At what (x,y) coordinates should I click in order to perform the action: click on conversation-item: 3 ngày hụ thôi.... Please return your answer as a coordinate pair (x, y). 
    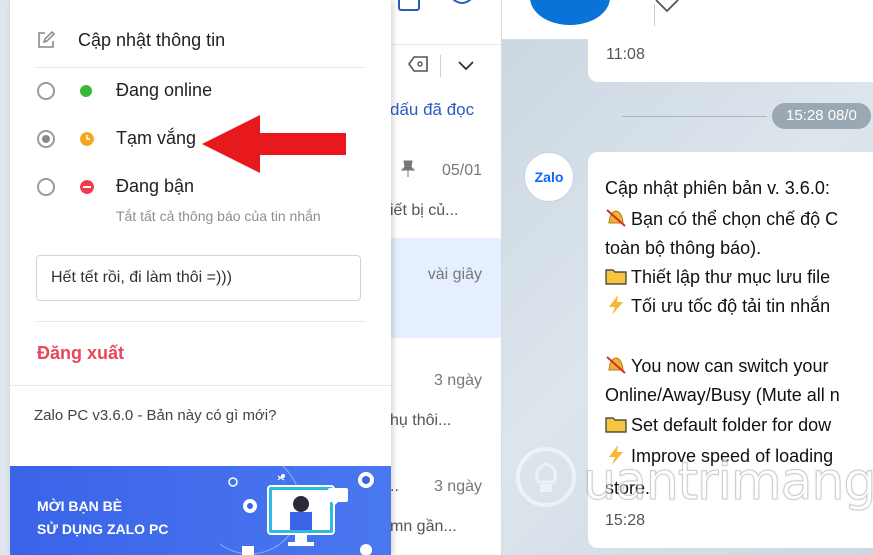
    Looking at the image, I should click on (445, 395).